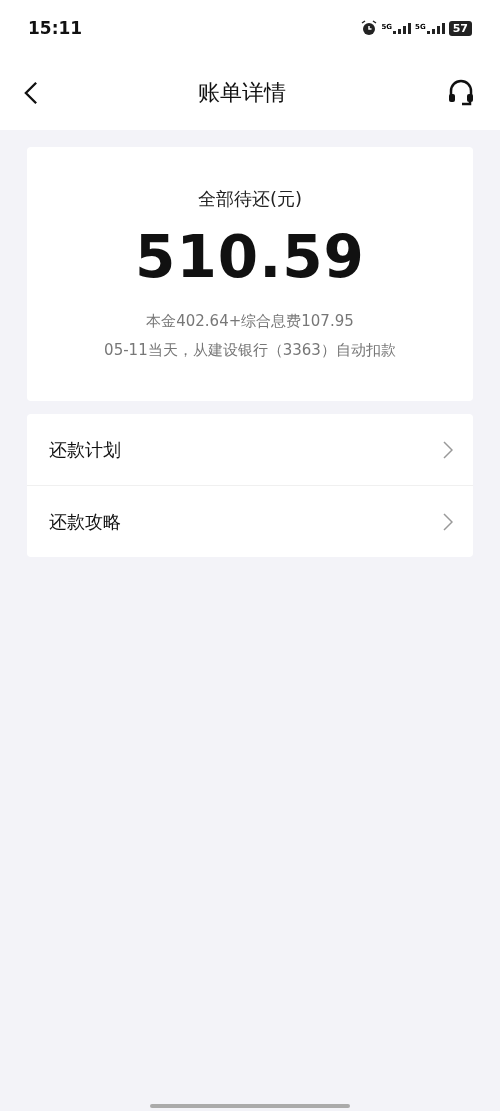 The image size is (500, 1111). Describe the element at coordinates (249, 199) in the screenshot. I see `amount-label: 全部待还(元)` at that location.